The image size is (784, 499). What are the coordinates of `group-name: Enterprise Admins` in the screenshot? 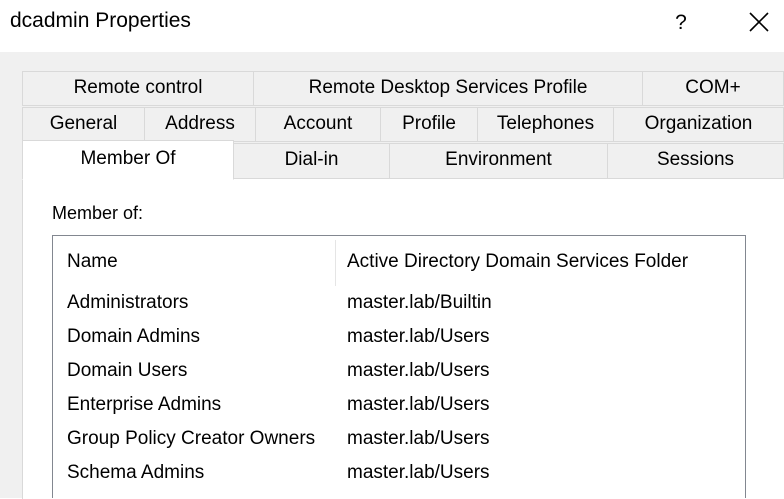 It's located at (144, 404).